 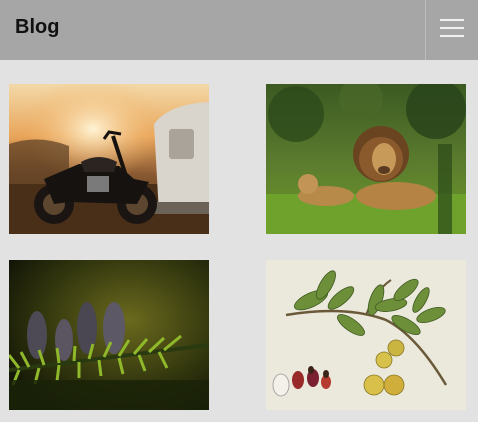 I want to click on pine-cones-on-branch-photo, so click(x=109, y=335).